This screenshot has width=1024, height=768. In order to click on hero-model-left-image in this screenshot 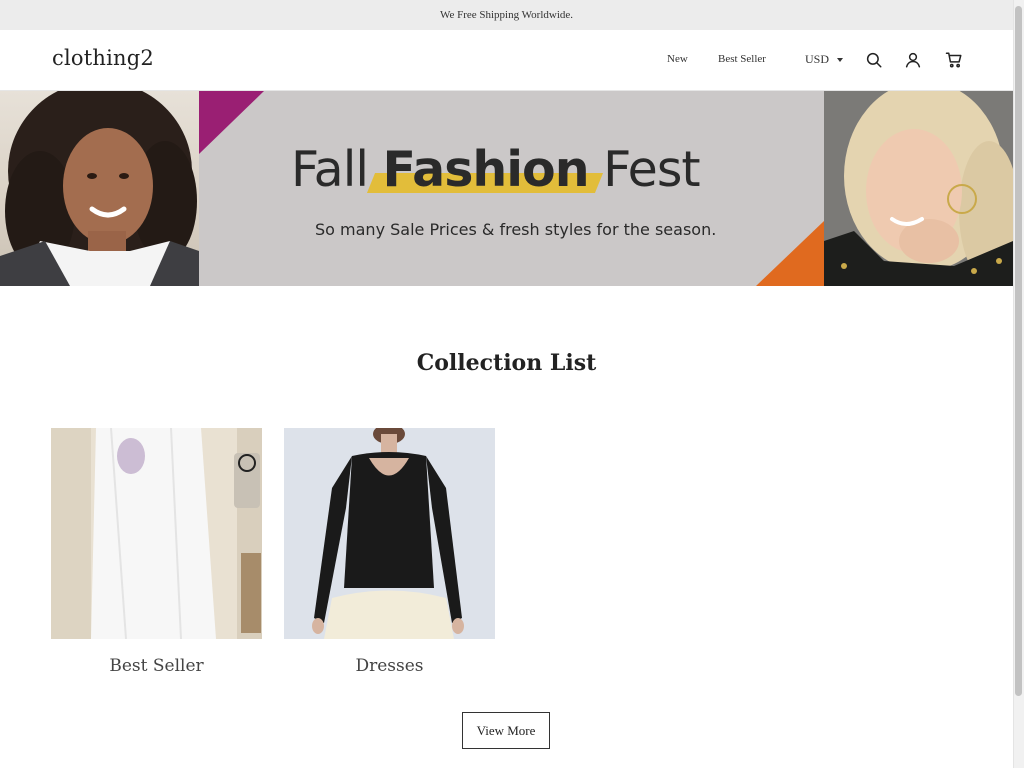, I will do `click(99, 188)`.